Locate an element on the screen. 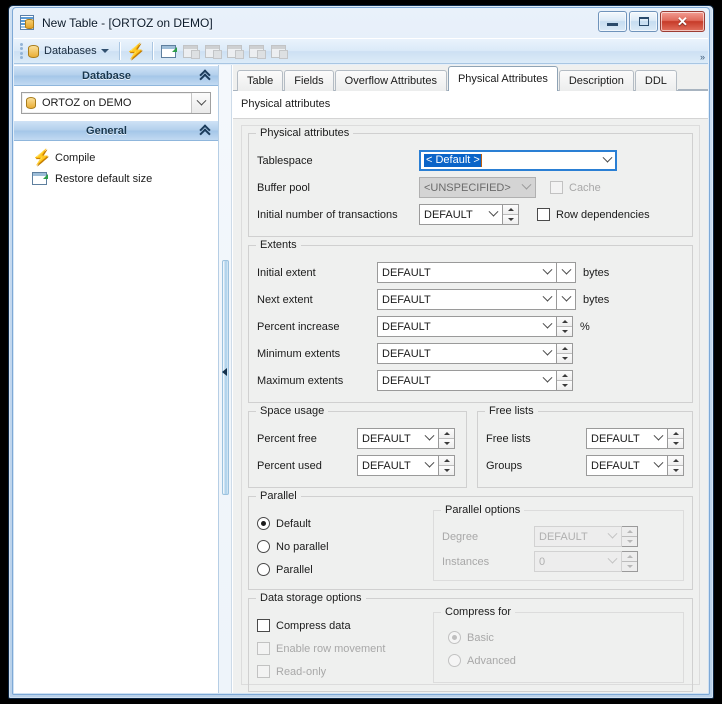 The width and height of the screenshot is (722, 704). restore-default-size-icon is located at coordinates (169, 51).